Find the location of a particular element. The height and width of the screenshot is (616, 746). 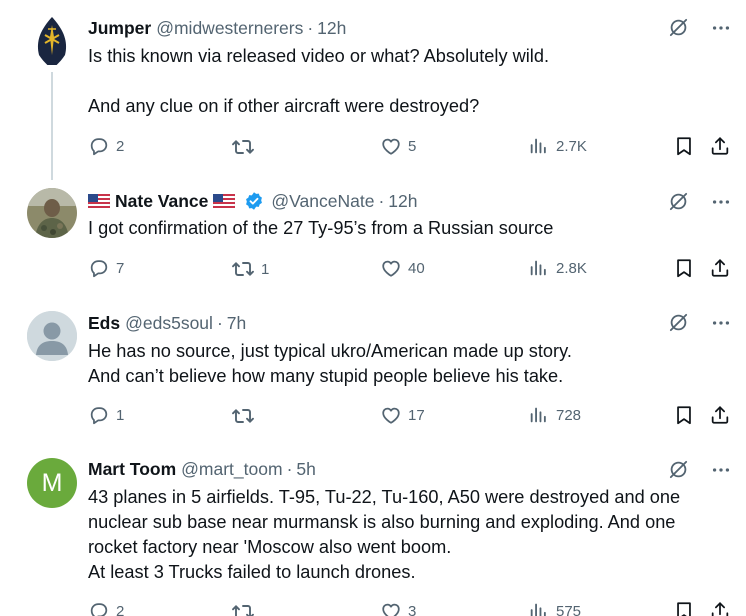

display-name: Nate Vance is located at coordinates (161, 201).